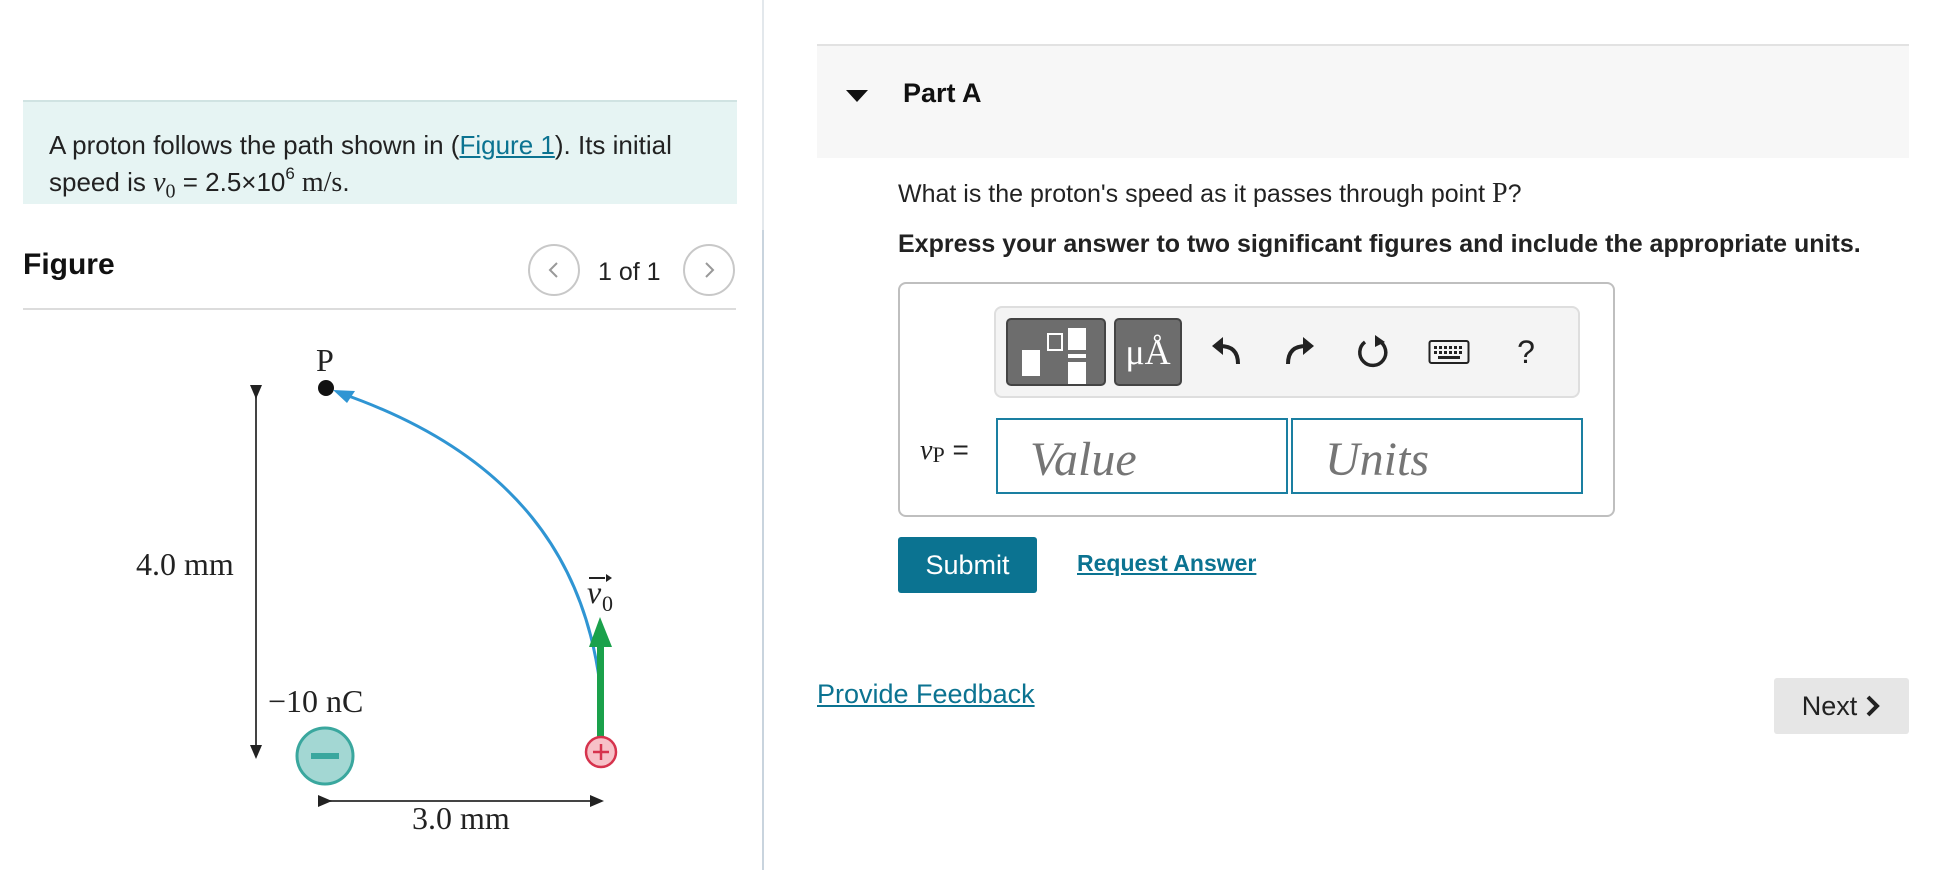 The image size is (1938, 870). Describe the element at coordinates (325, 756) in the screenshot. I see `negative-charge-sign` at that location.